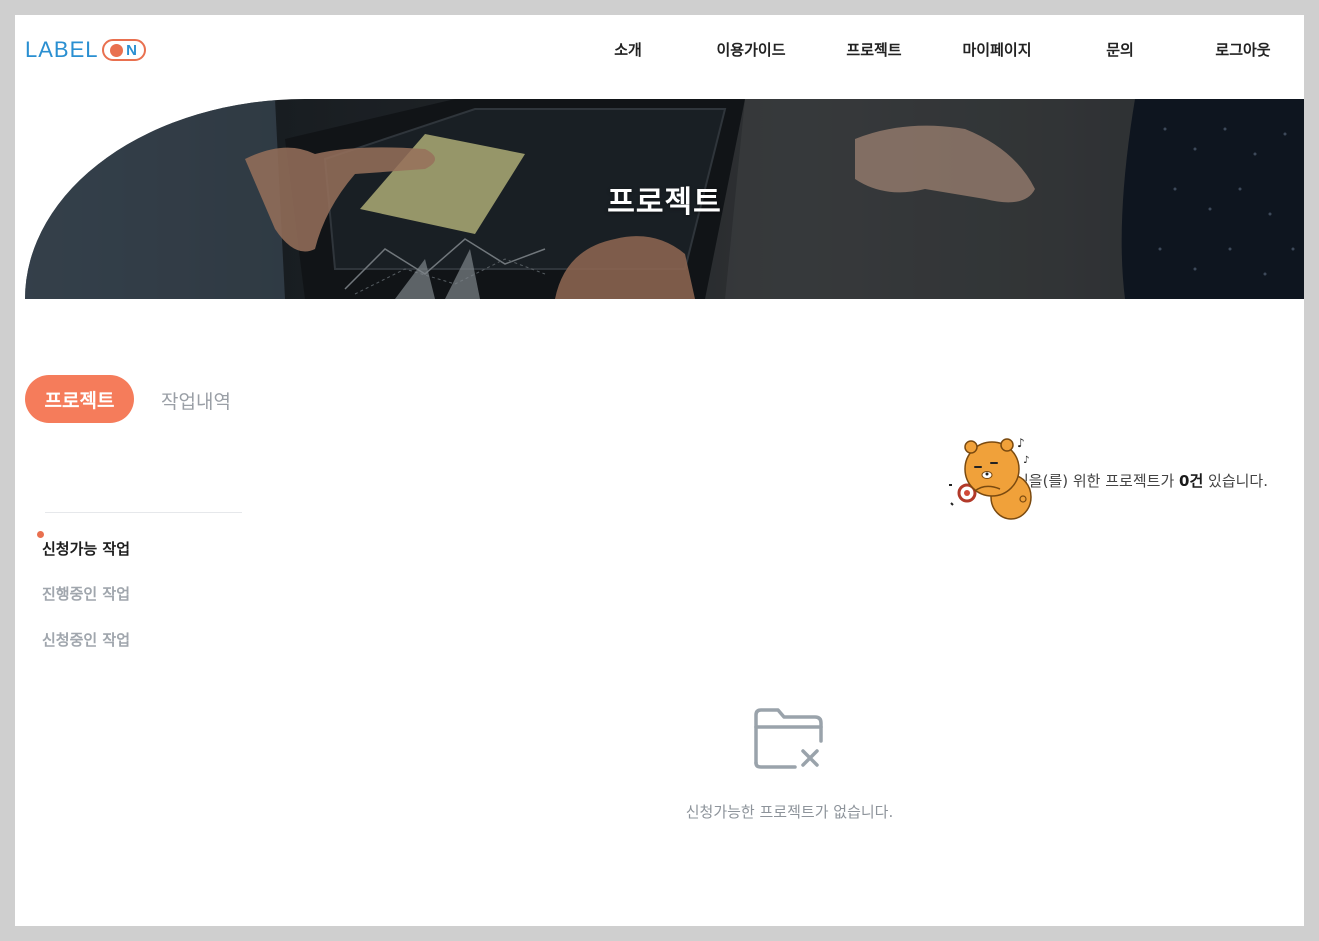 The image size is (1319, 941). What do you see at coordinates (659, 50) in the screenshot?
I see `top-nav: 소개 이용가이드 프로젝트 마이페이지 문의 로그아웃` at bounding box center [659, 50].